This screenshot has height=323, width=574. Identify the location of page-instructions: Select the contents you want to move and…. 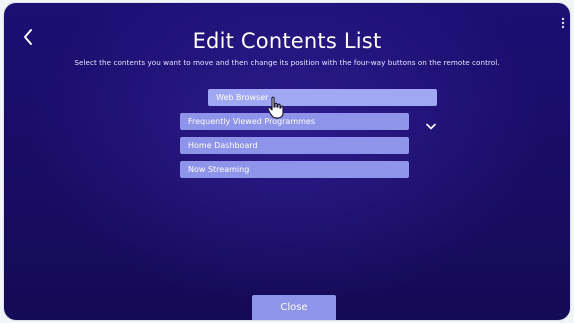
(287, 62).